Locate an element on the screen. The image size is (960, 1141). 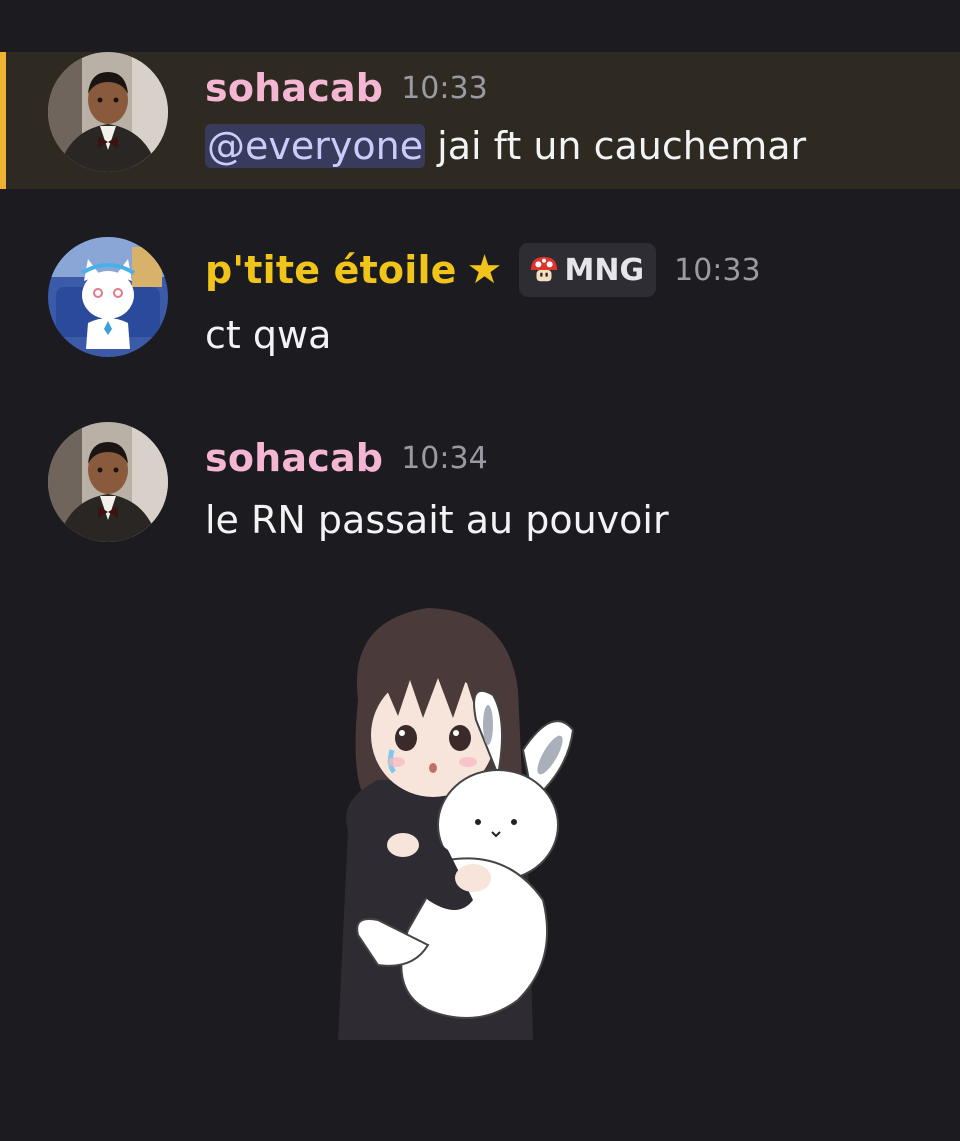
star-icon: ★ is located at coordinates (484, 270).